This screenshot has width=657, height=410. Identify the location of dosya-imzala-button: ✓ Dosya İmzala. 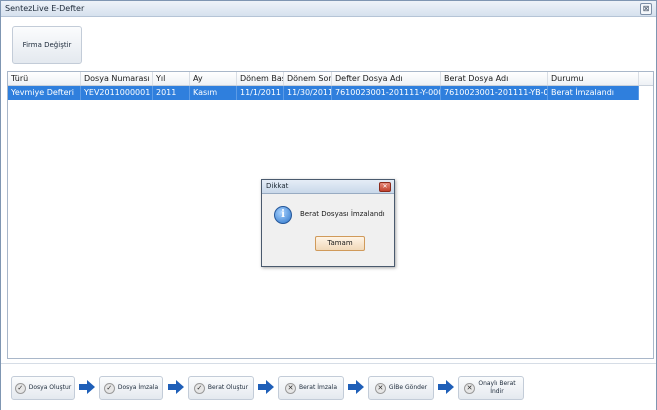
(131, 388).